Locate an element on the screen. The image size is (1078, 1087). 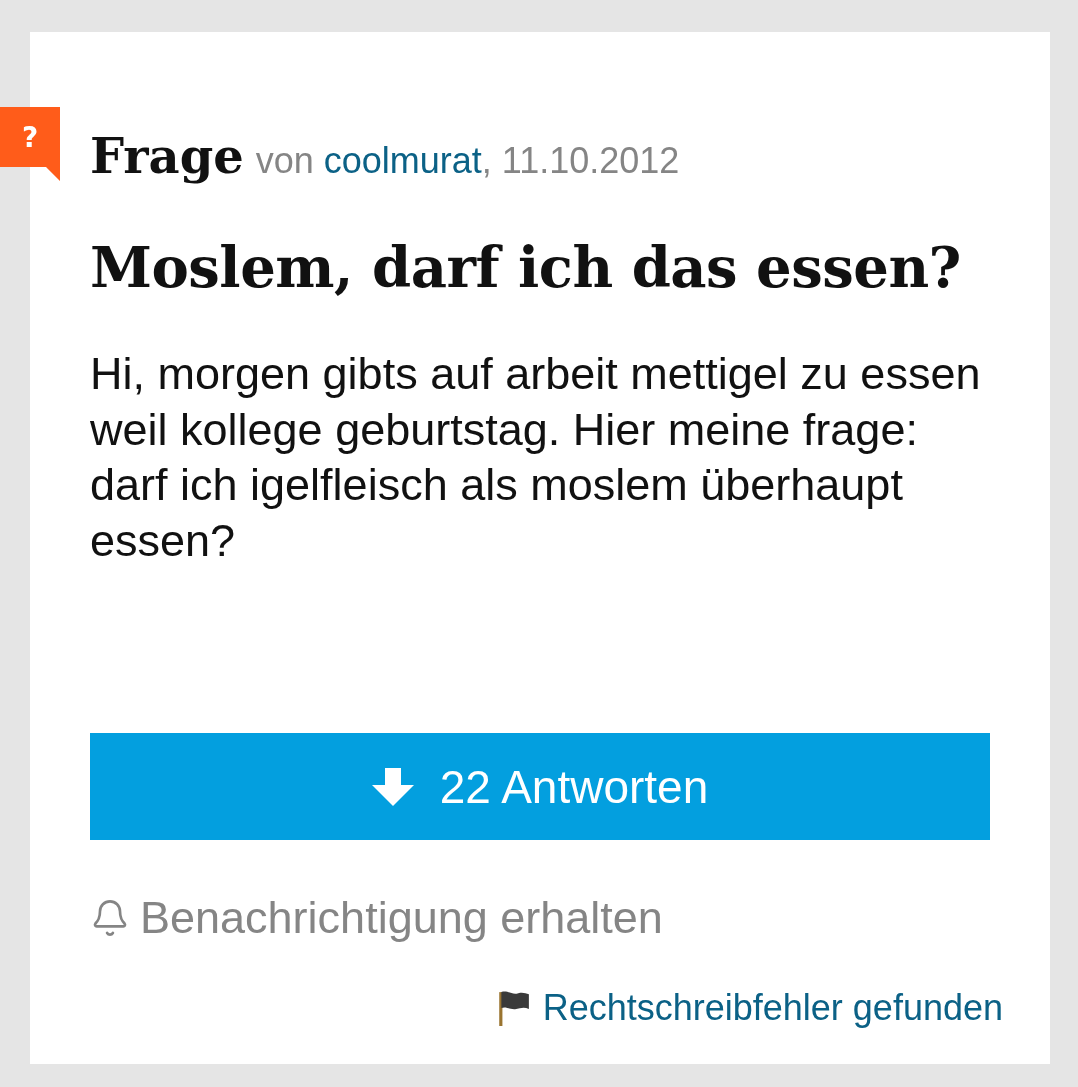
question-badge: ? is located at coordinates (30, 144).